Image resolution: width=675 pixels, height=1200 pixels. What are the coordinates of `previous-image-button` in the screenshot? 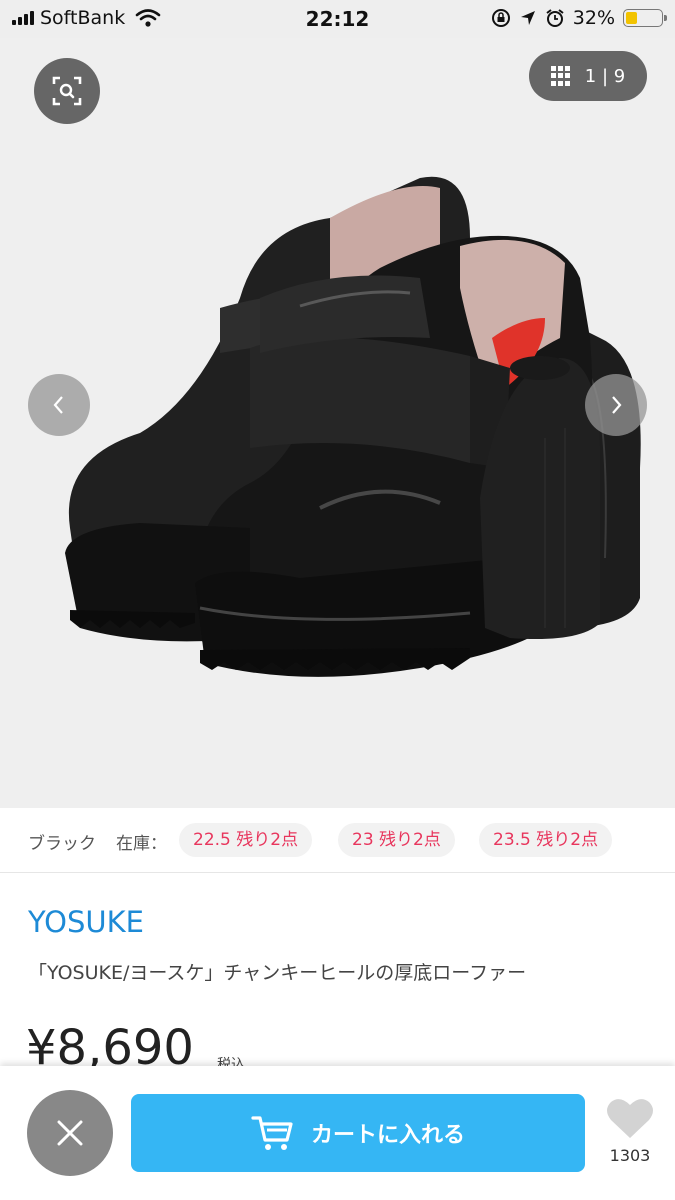 It's located at (59, 405).